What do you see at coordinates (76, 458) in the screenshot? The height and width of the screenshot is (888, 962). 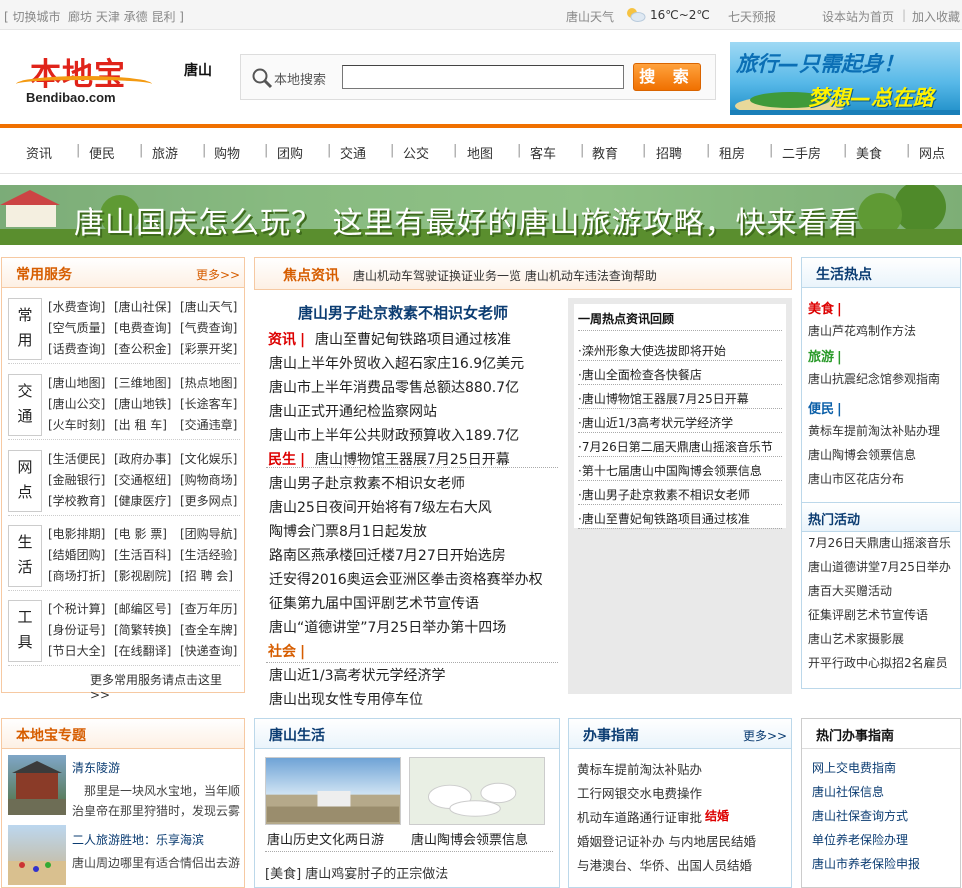 I see `service-link: [生活便民]` at bounding box center [76, 458].